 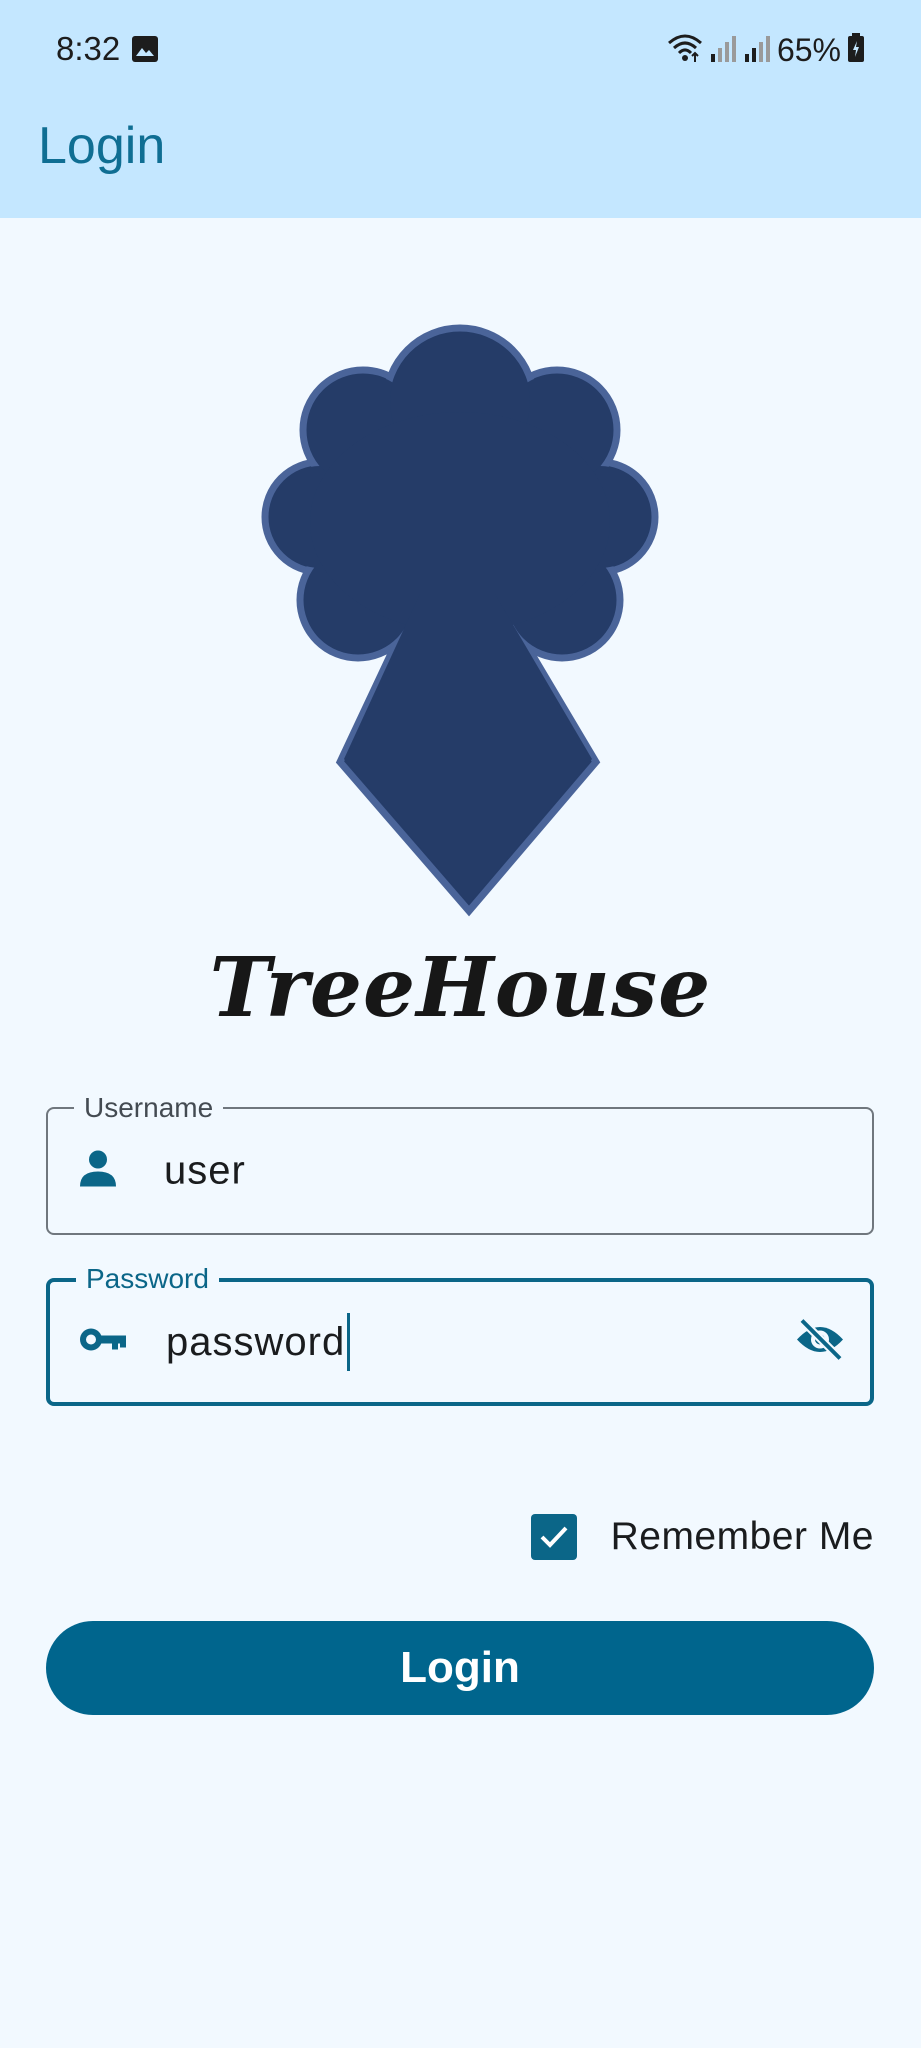 What do you see at coordinates (460, 109) in the screenshot?
I see `top-app-bar: 8:32 65% Login` at bounding box center [460, 109].